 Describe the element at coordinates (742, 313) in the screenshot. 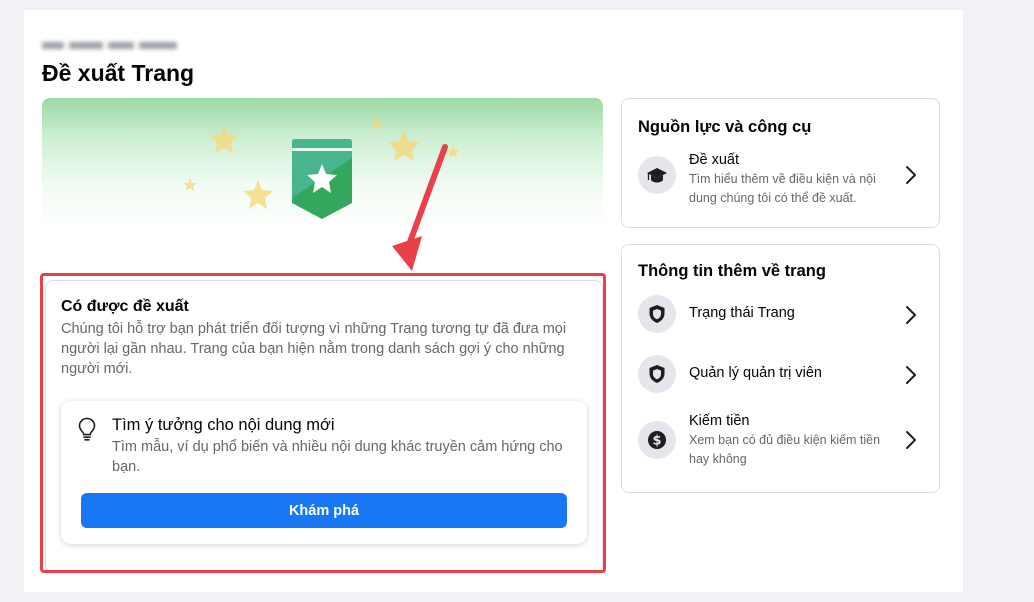

I see `info-item-label: Trạng thái Trang` at that location.